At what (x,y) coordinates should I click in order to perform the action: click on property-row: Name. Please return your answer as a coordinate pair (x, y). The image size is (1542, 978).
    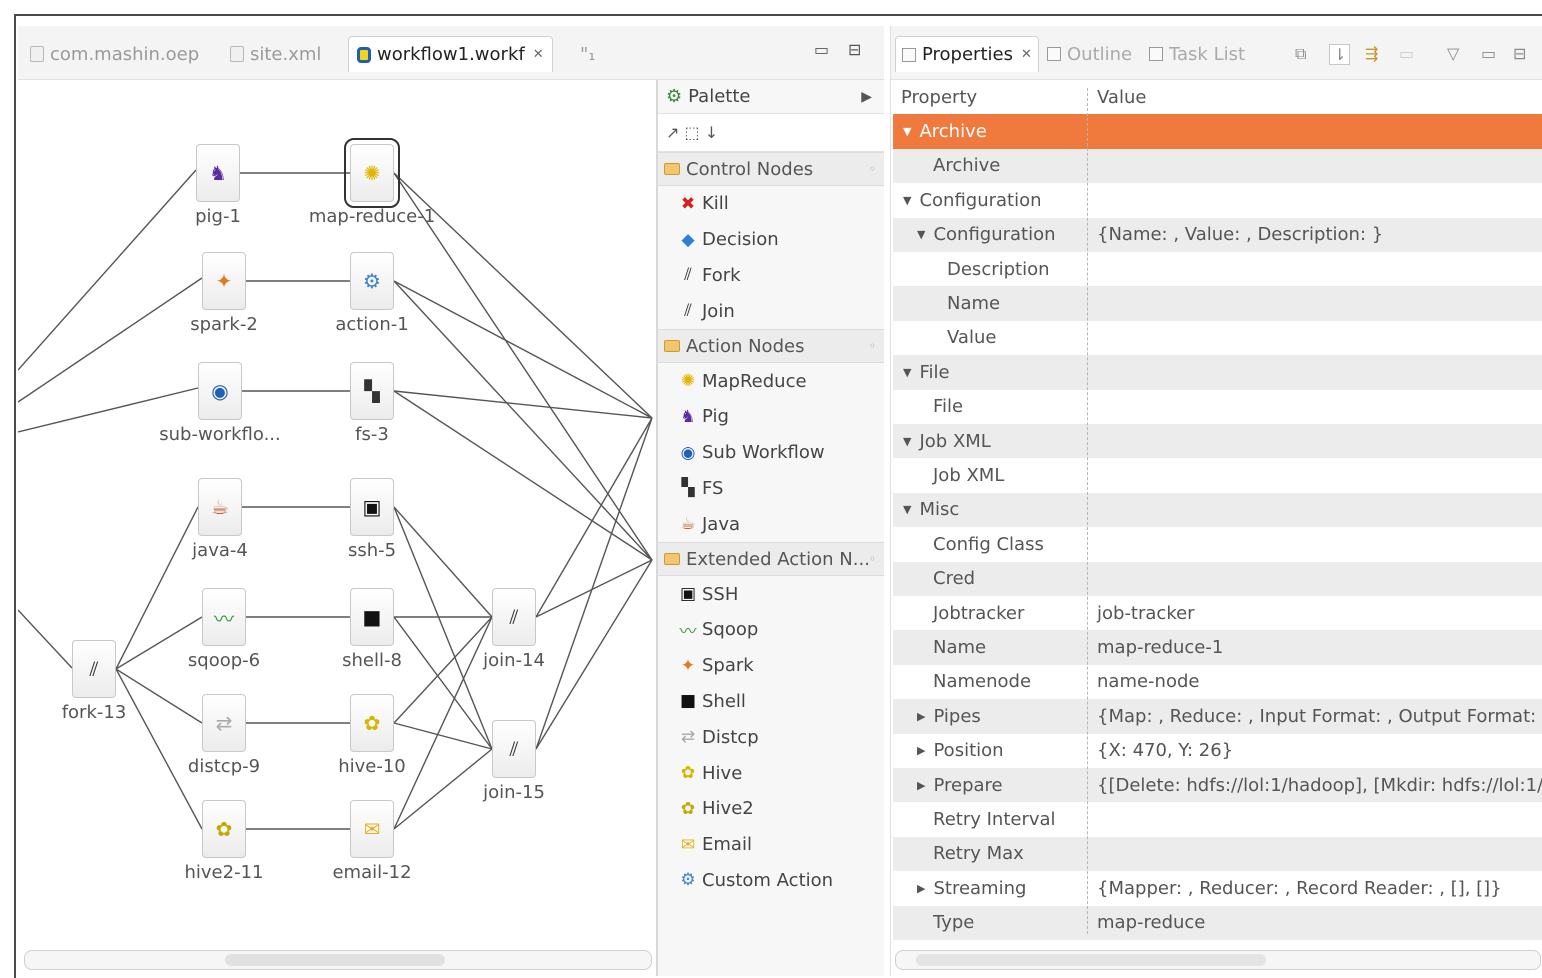
    Looking at the image, I should click on (1217, 303).